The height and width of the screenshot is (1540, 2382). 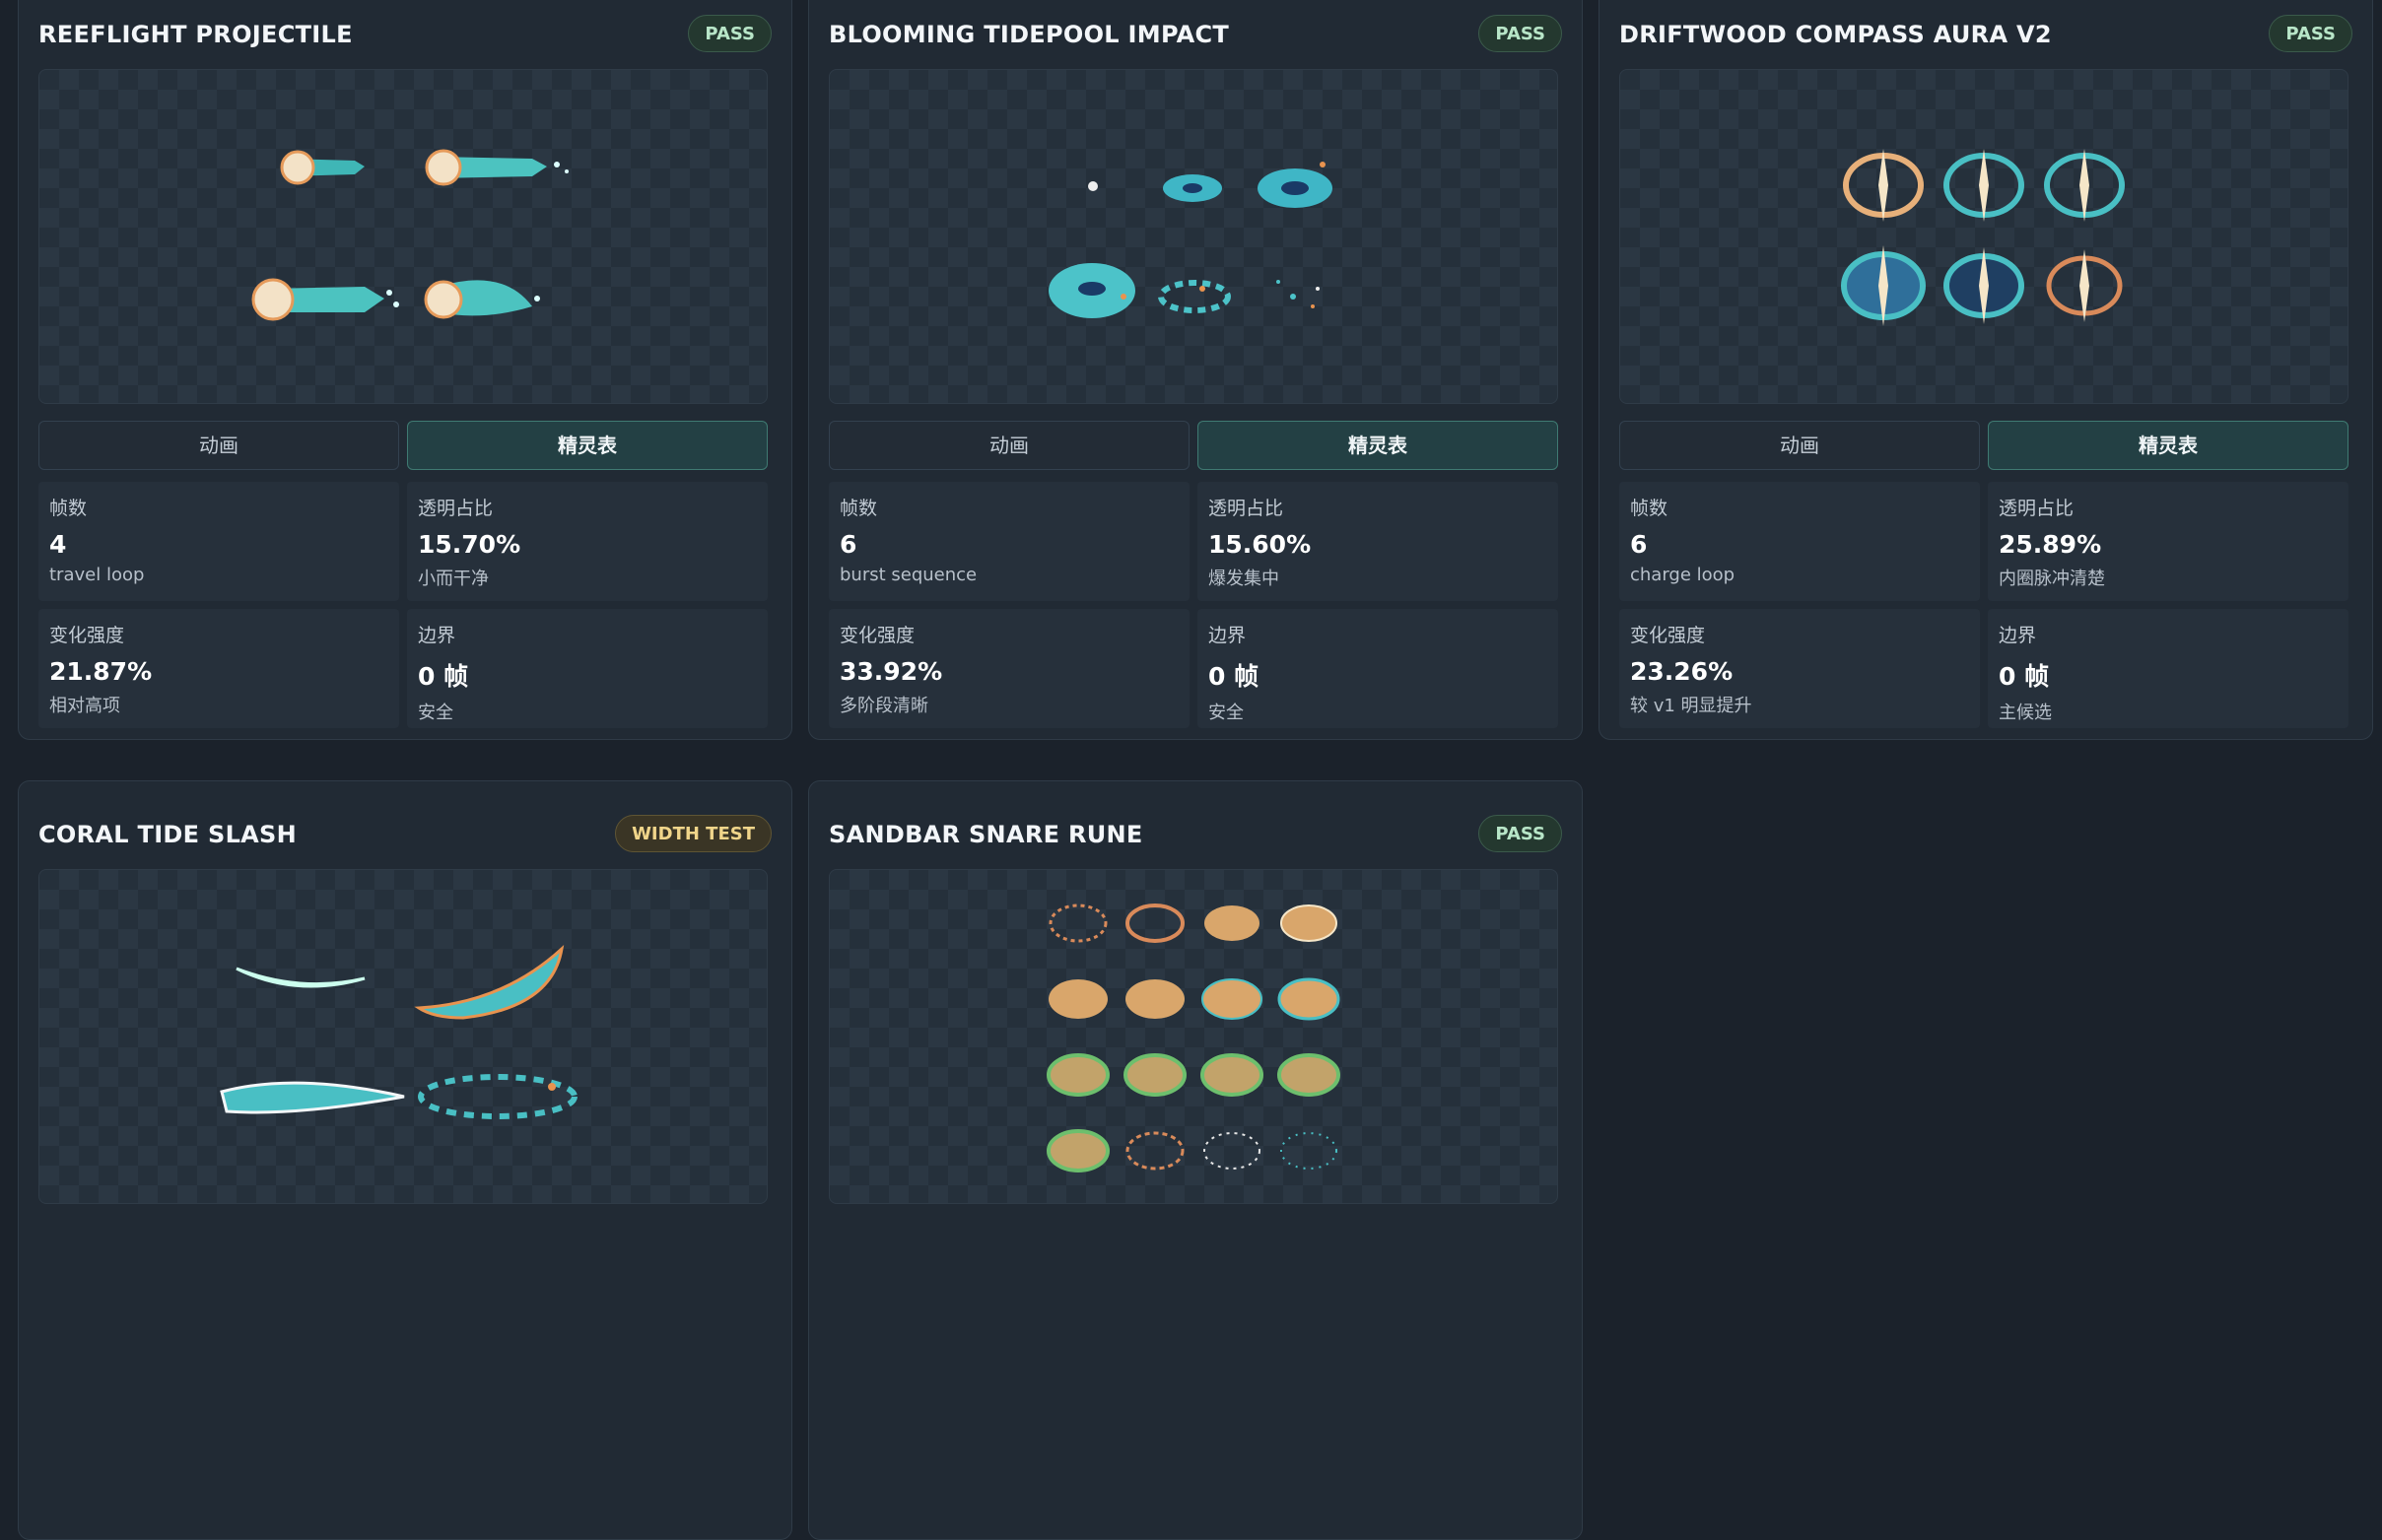 I want to click on status-badge: WIDTH TEST, so click(x=694, y=834).